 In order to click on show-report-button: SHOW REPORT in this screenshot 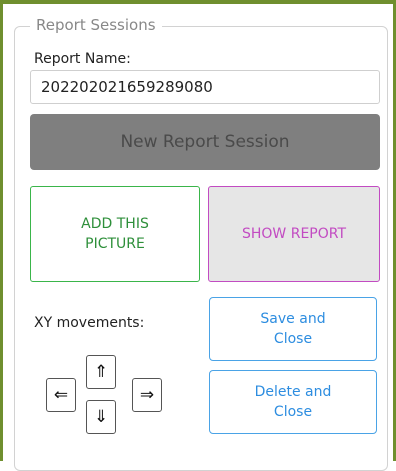, I will do `click(294, 234)`.